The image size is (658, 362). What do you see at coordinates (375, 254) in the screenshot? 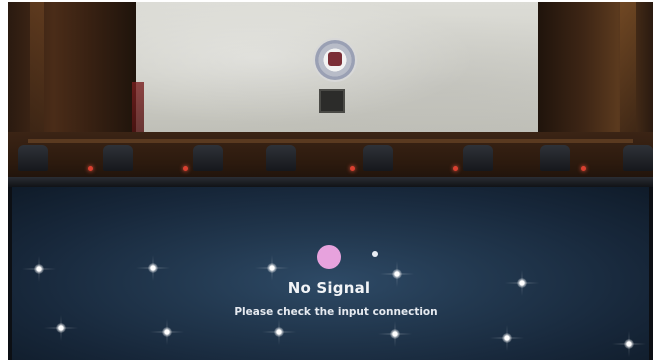
I see `white-dot-icon` at bounding box center [375, 254].